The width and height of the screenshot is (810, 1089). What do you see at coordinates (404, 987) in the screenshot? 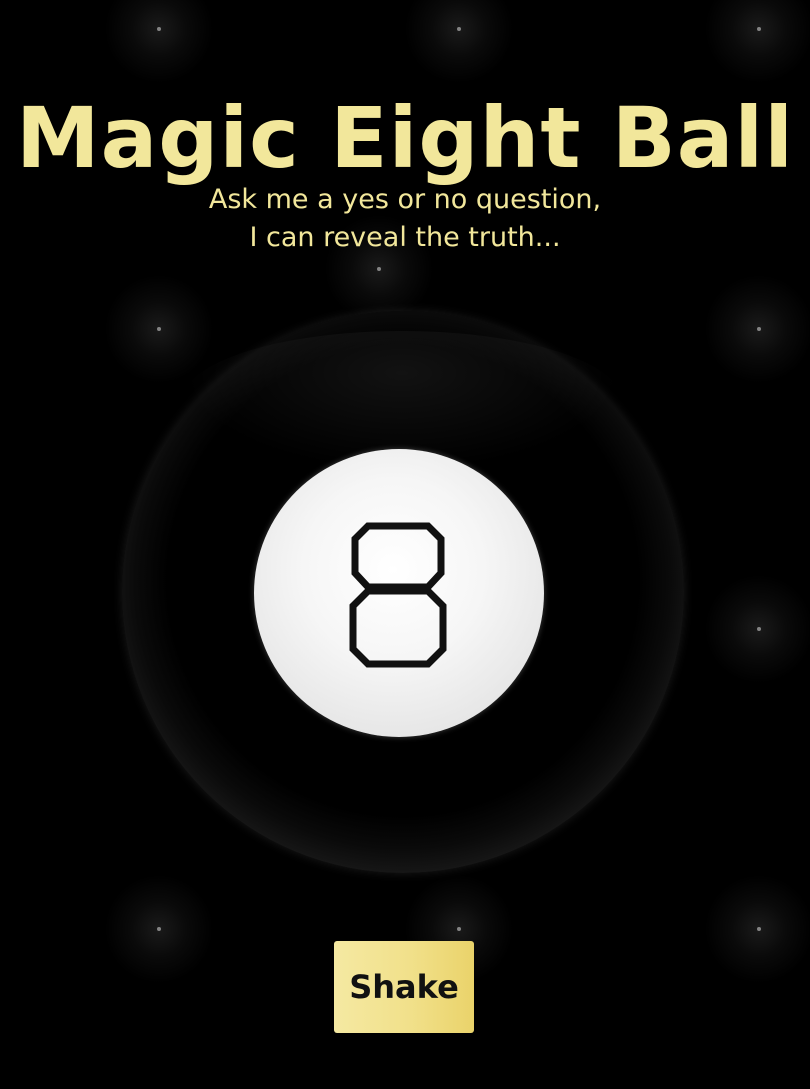
I see `shake-button: Shake` at bounding box center [404, 987].